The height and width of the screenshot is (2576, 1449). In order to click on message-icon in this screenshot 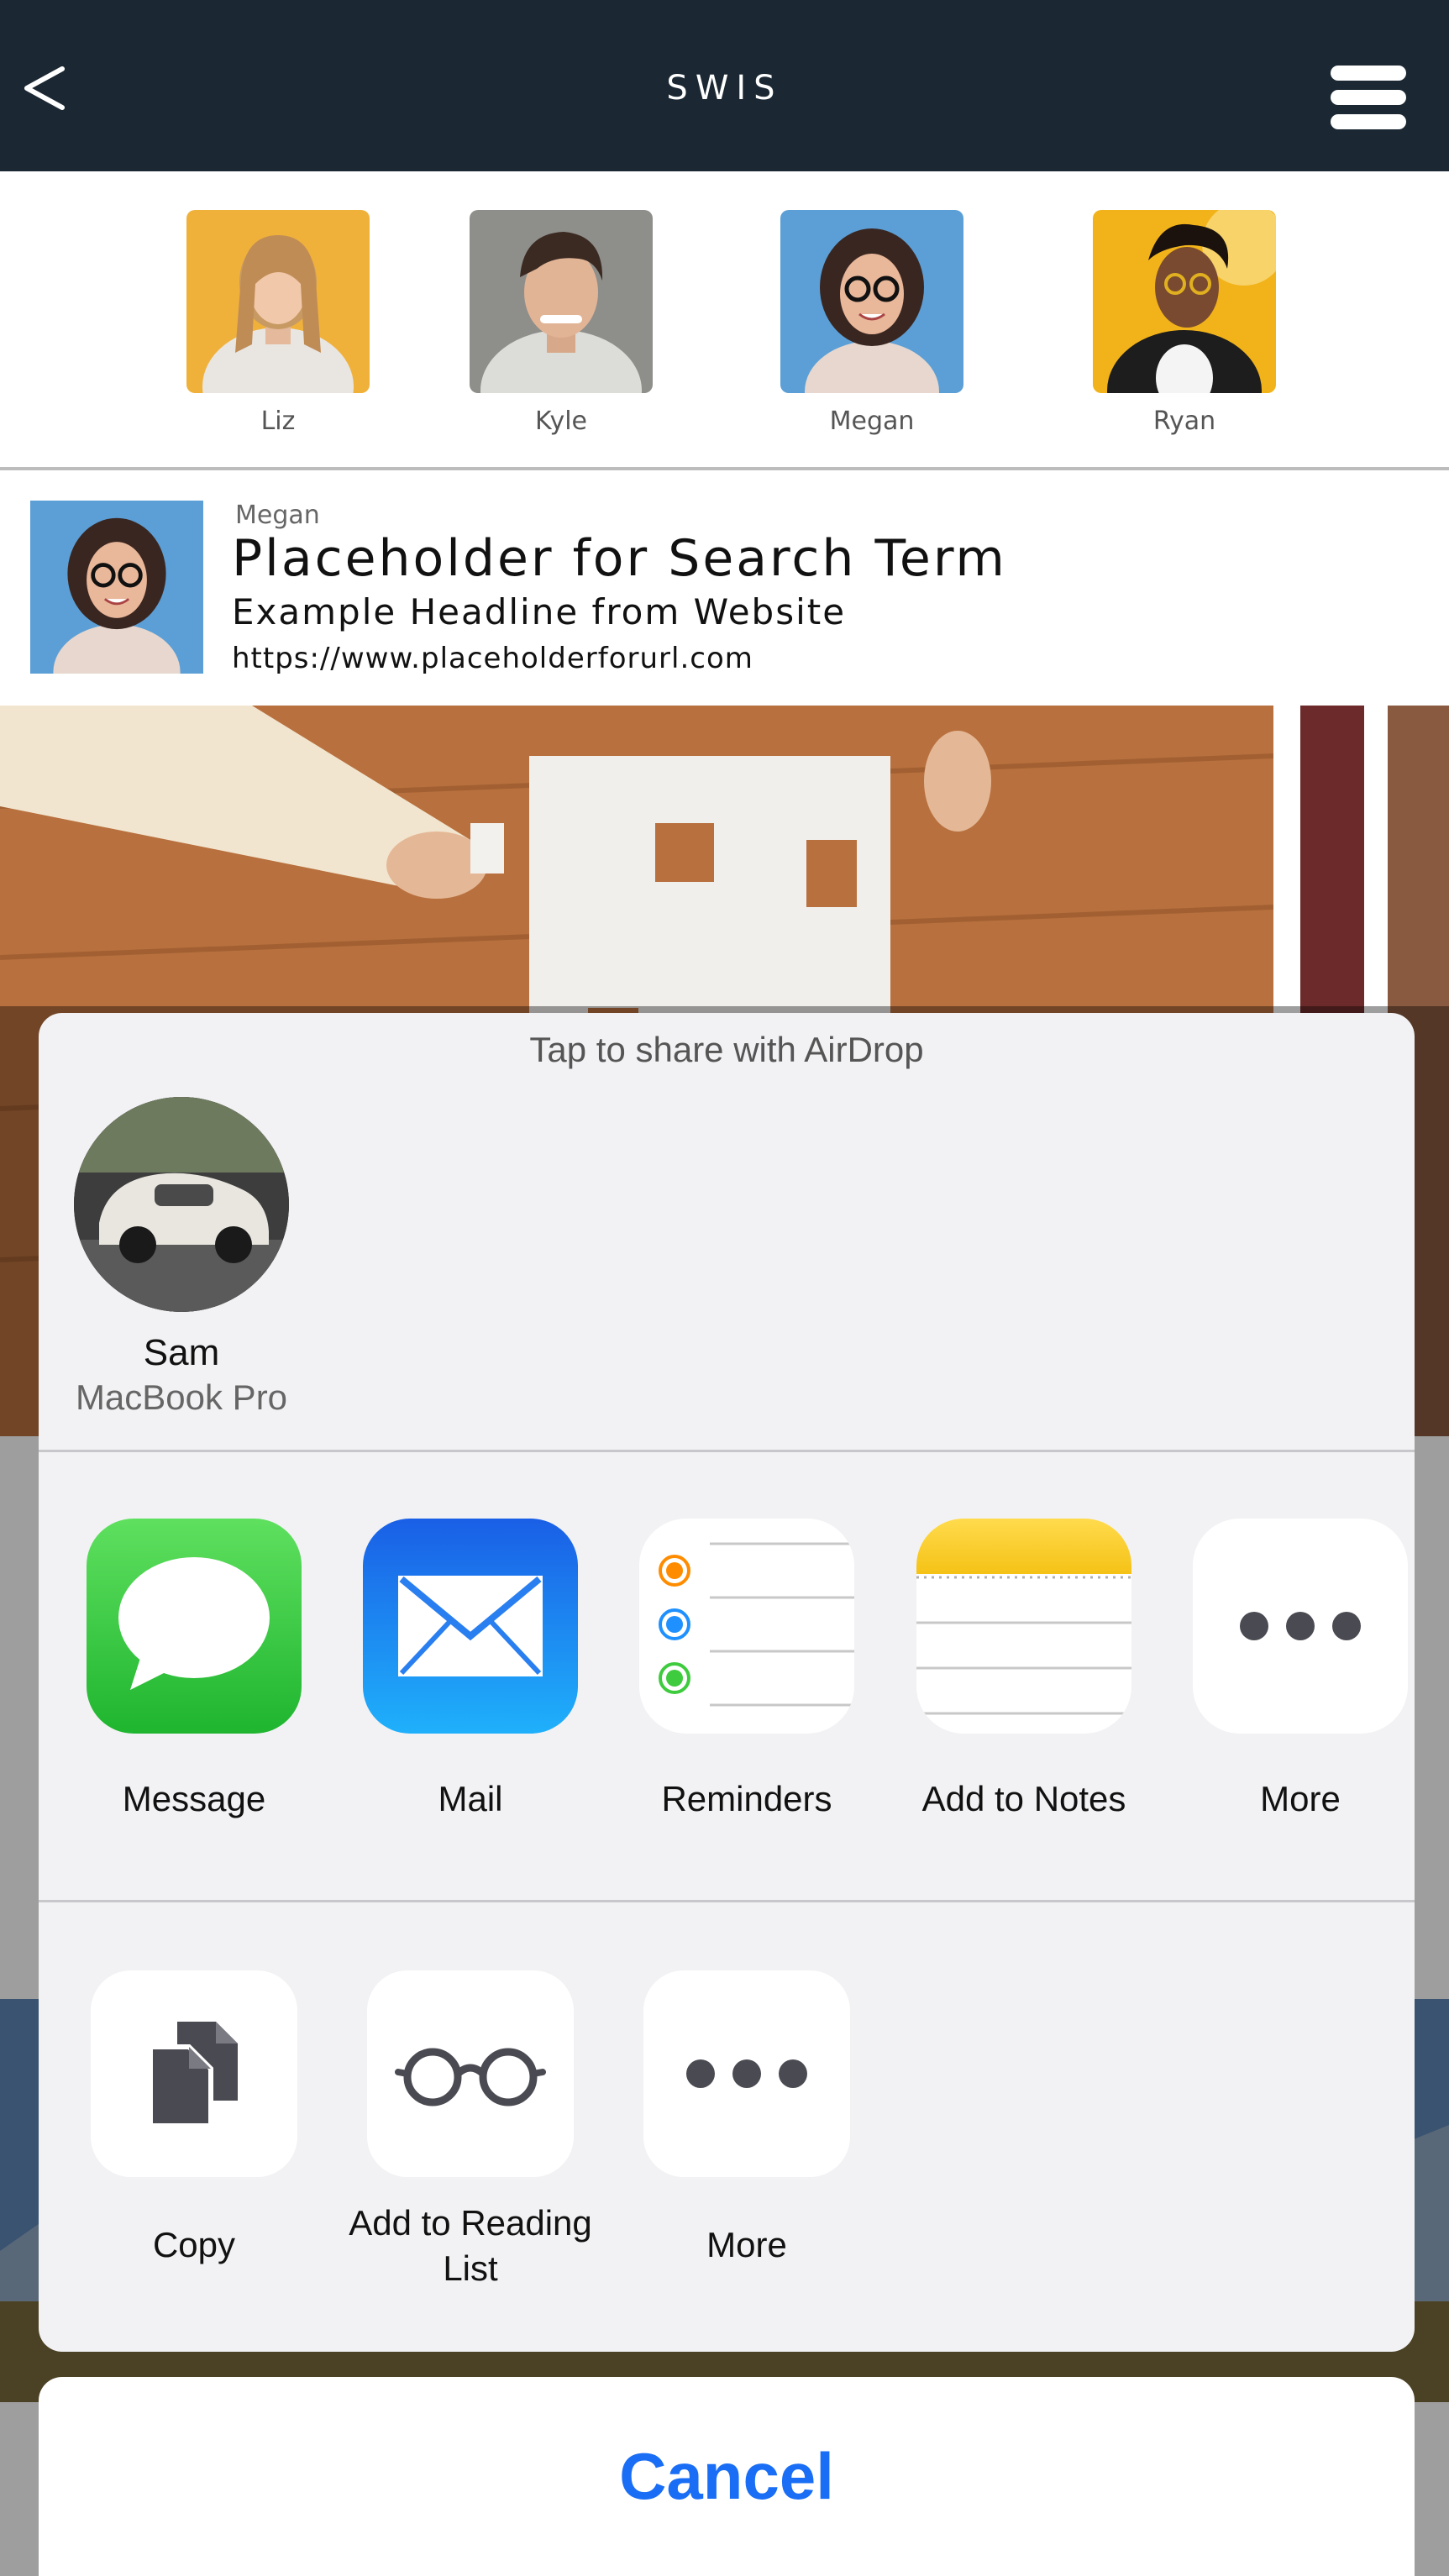, I will do `click(194, 1626)`.